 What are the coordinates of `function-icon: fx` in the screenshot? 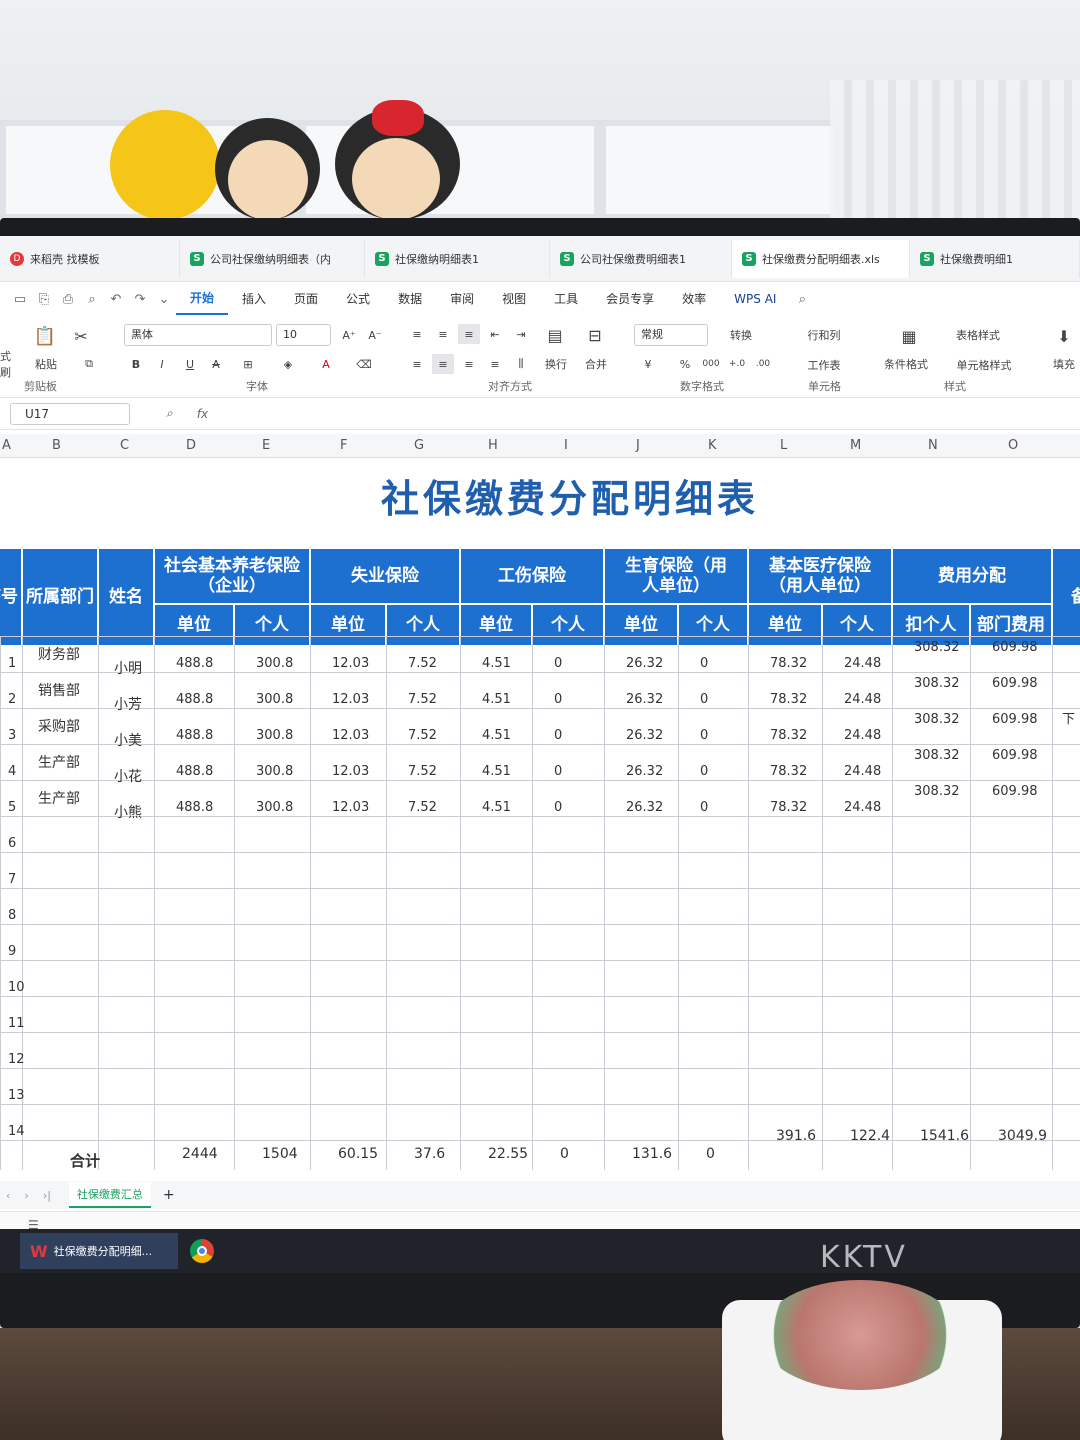 It's located at (202, 414).